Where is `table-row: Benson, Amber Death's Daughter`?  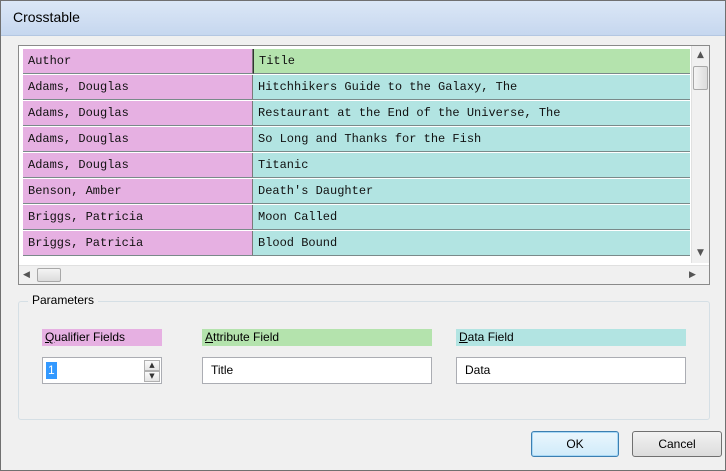 table-row: Benson, Amber Death's Daughter is located at coordinates (356, 192).